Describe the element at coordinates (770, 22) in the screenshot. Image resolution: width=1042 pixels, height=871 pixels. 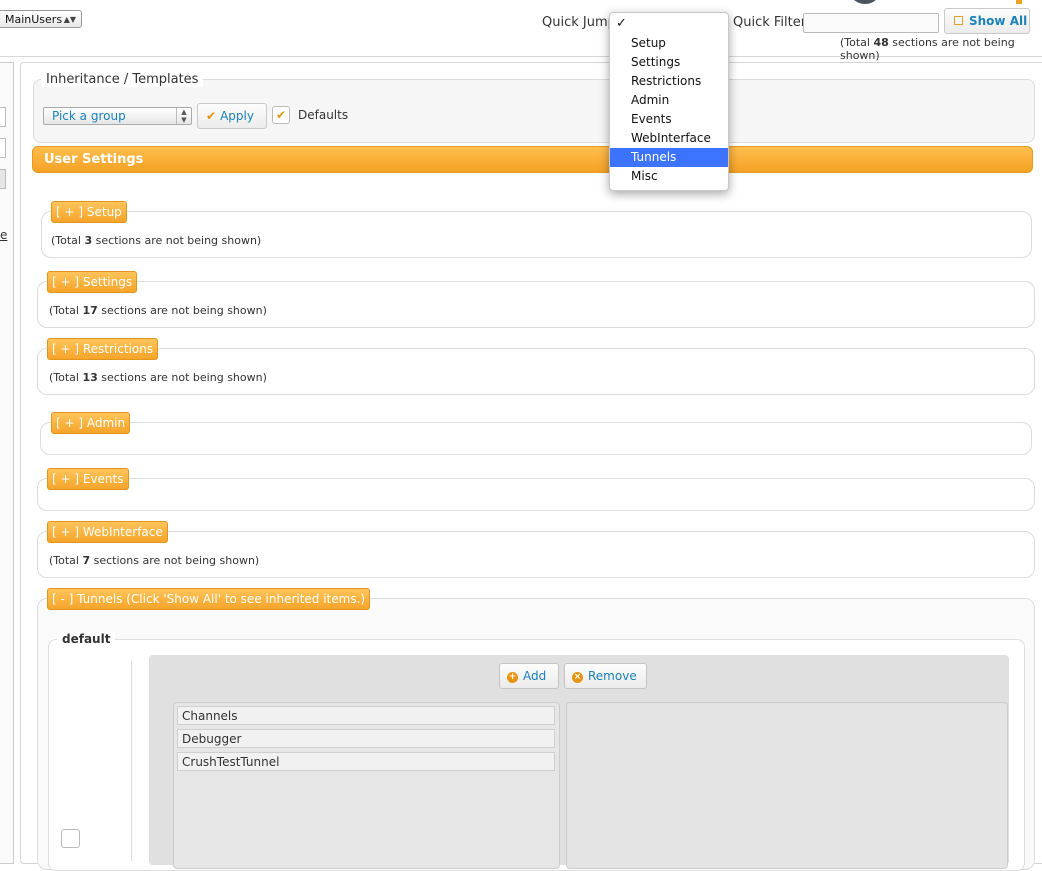
I see `quick-filter-label: Quick Filter` at that location.